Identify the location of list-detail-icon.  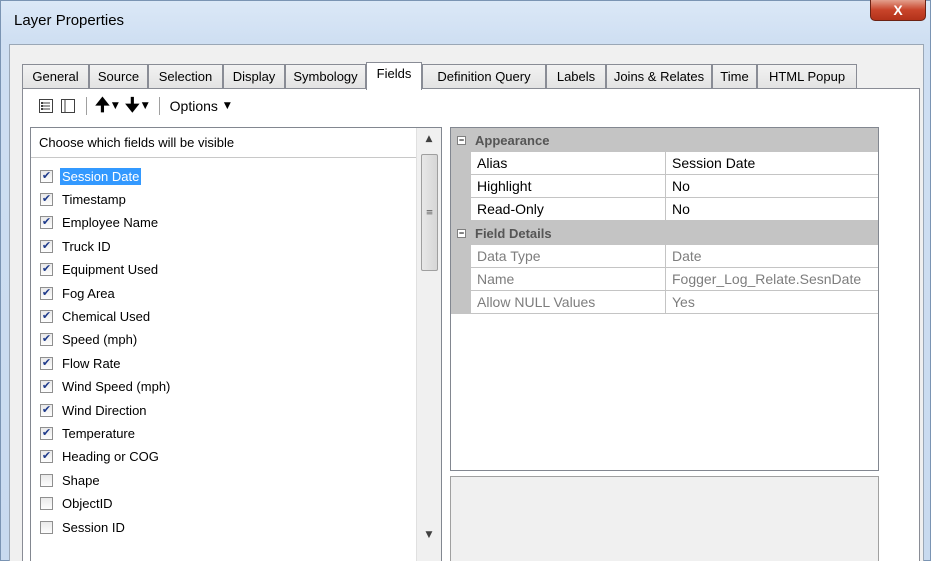
(46, 106).